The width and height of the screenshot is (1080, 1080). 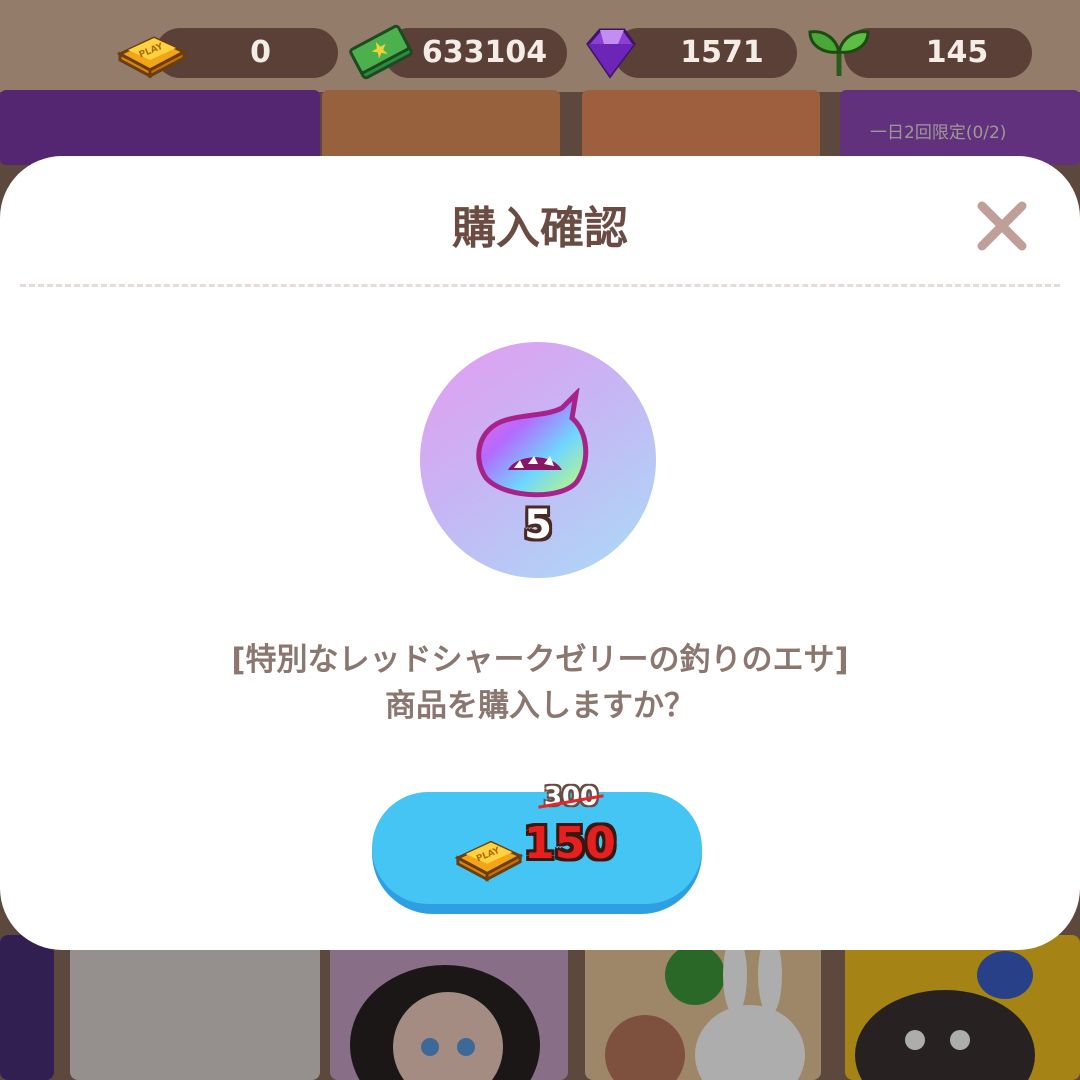 What do you see at coordinates (484, 52) in the screenshot?
I see `cash-amount: 633104` at bounding box center [484, 52].